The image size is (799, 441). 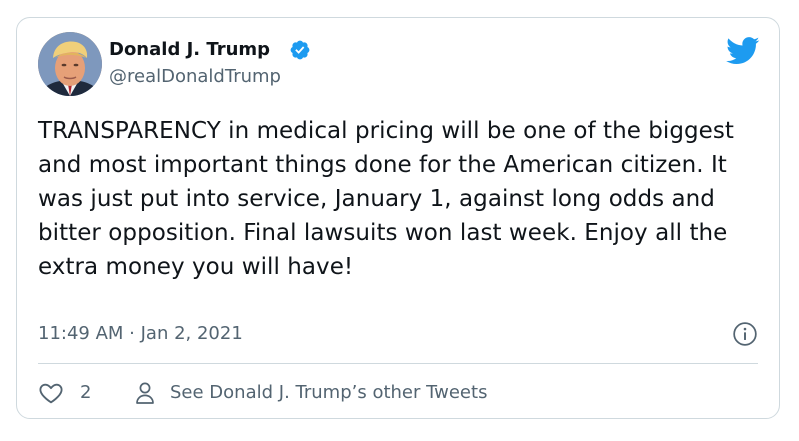 I want to click on see-other-tweets-label: See Donald J. Trump’s other Tweets, so click(x=329, y=392).